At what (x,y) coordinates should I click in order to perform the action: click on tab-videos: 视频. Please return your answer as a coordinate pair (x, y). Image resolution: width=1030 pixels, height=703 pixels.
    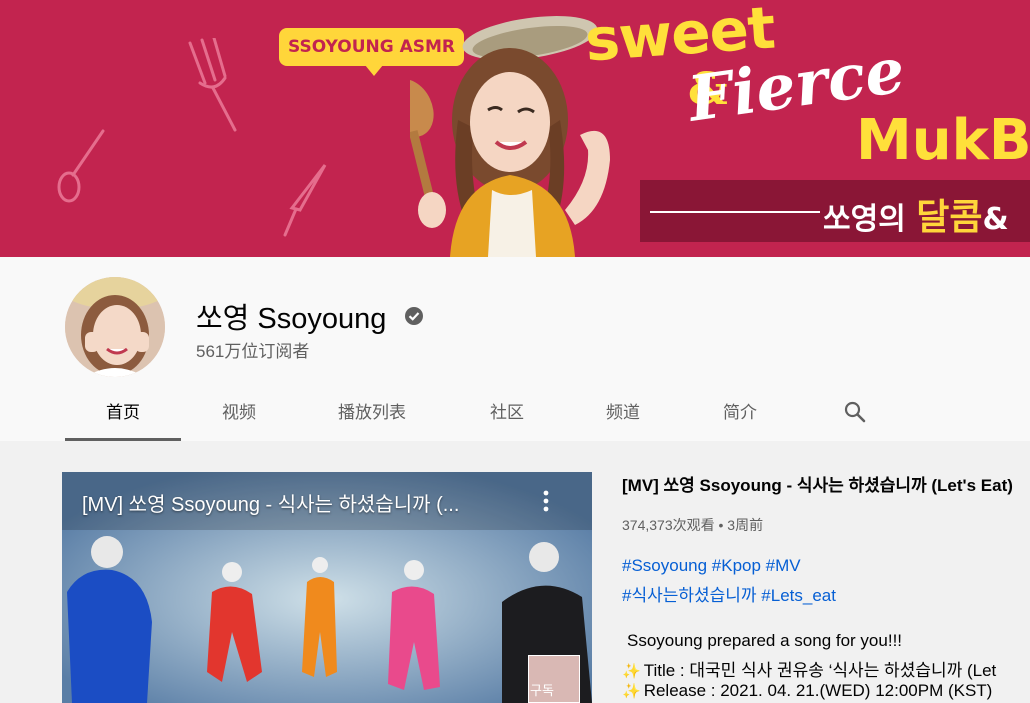
    Looking at the image, I should click on (239, 412).